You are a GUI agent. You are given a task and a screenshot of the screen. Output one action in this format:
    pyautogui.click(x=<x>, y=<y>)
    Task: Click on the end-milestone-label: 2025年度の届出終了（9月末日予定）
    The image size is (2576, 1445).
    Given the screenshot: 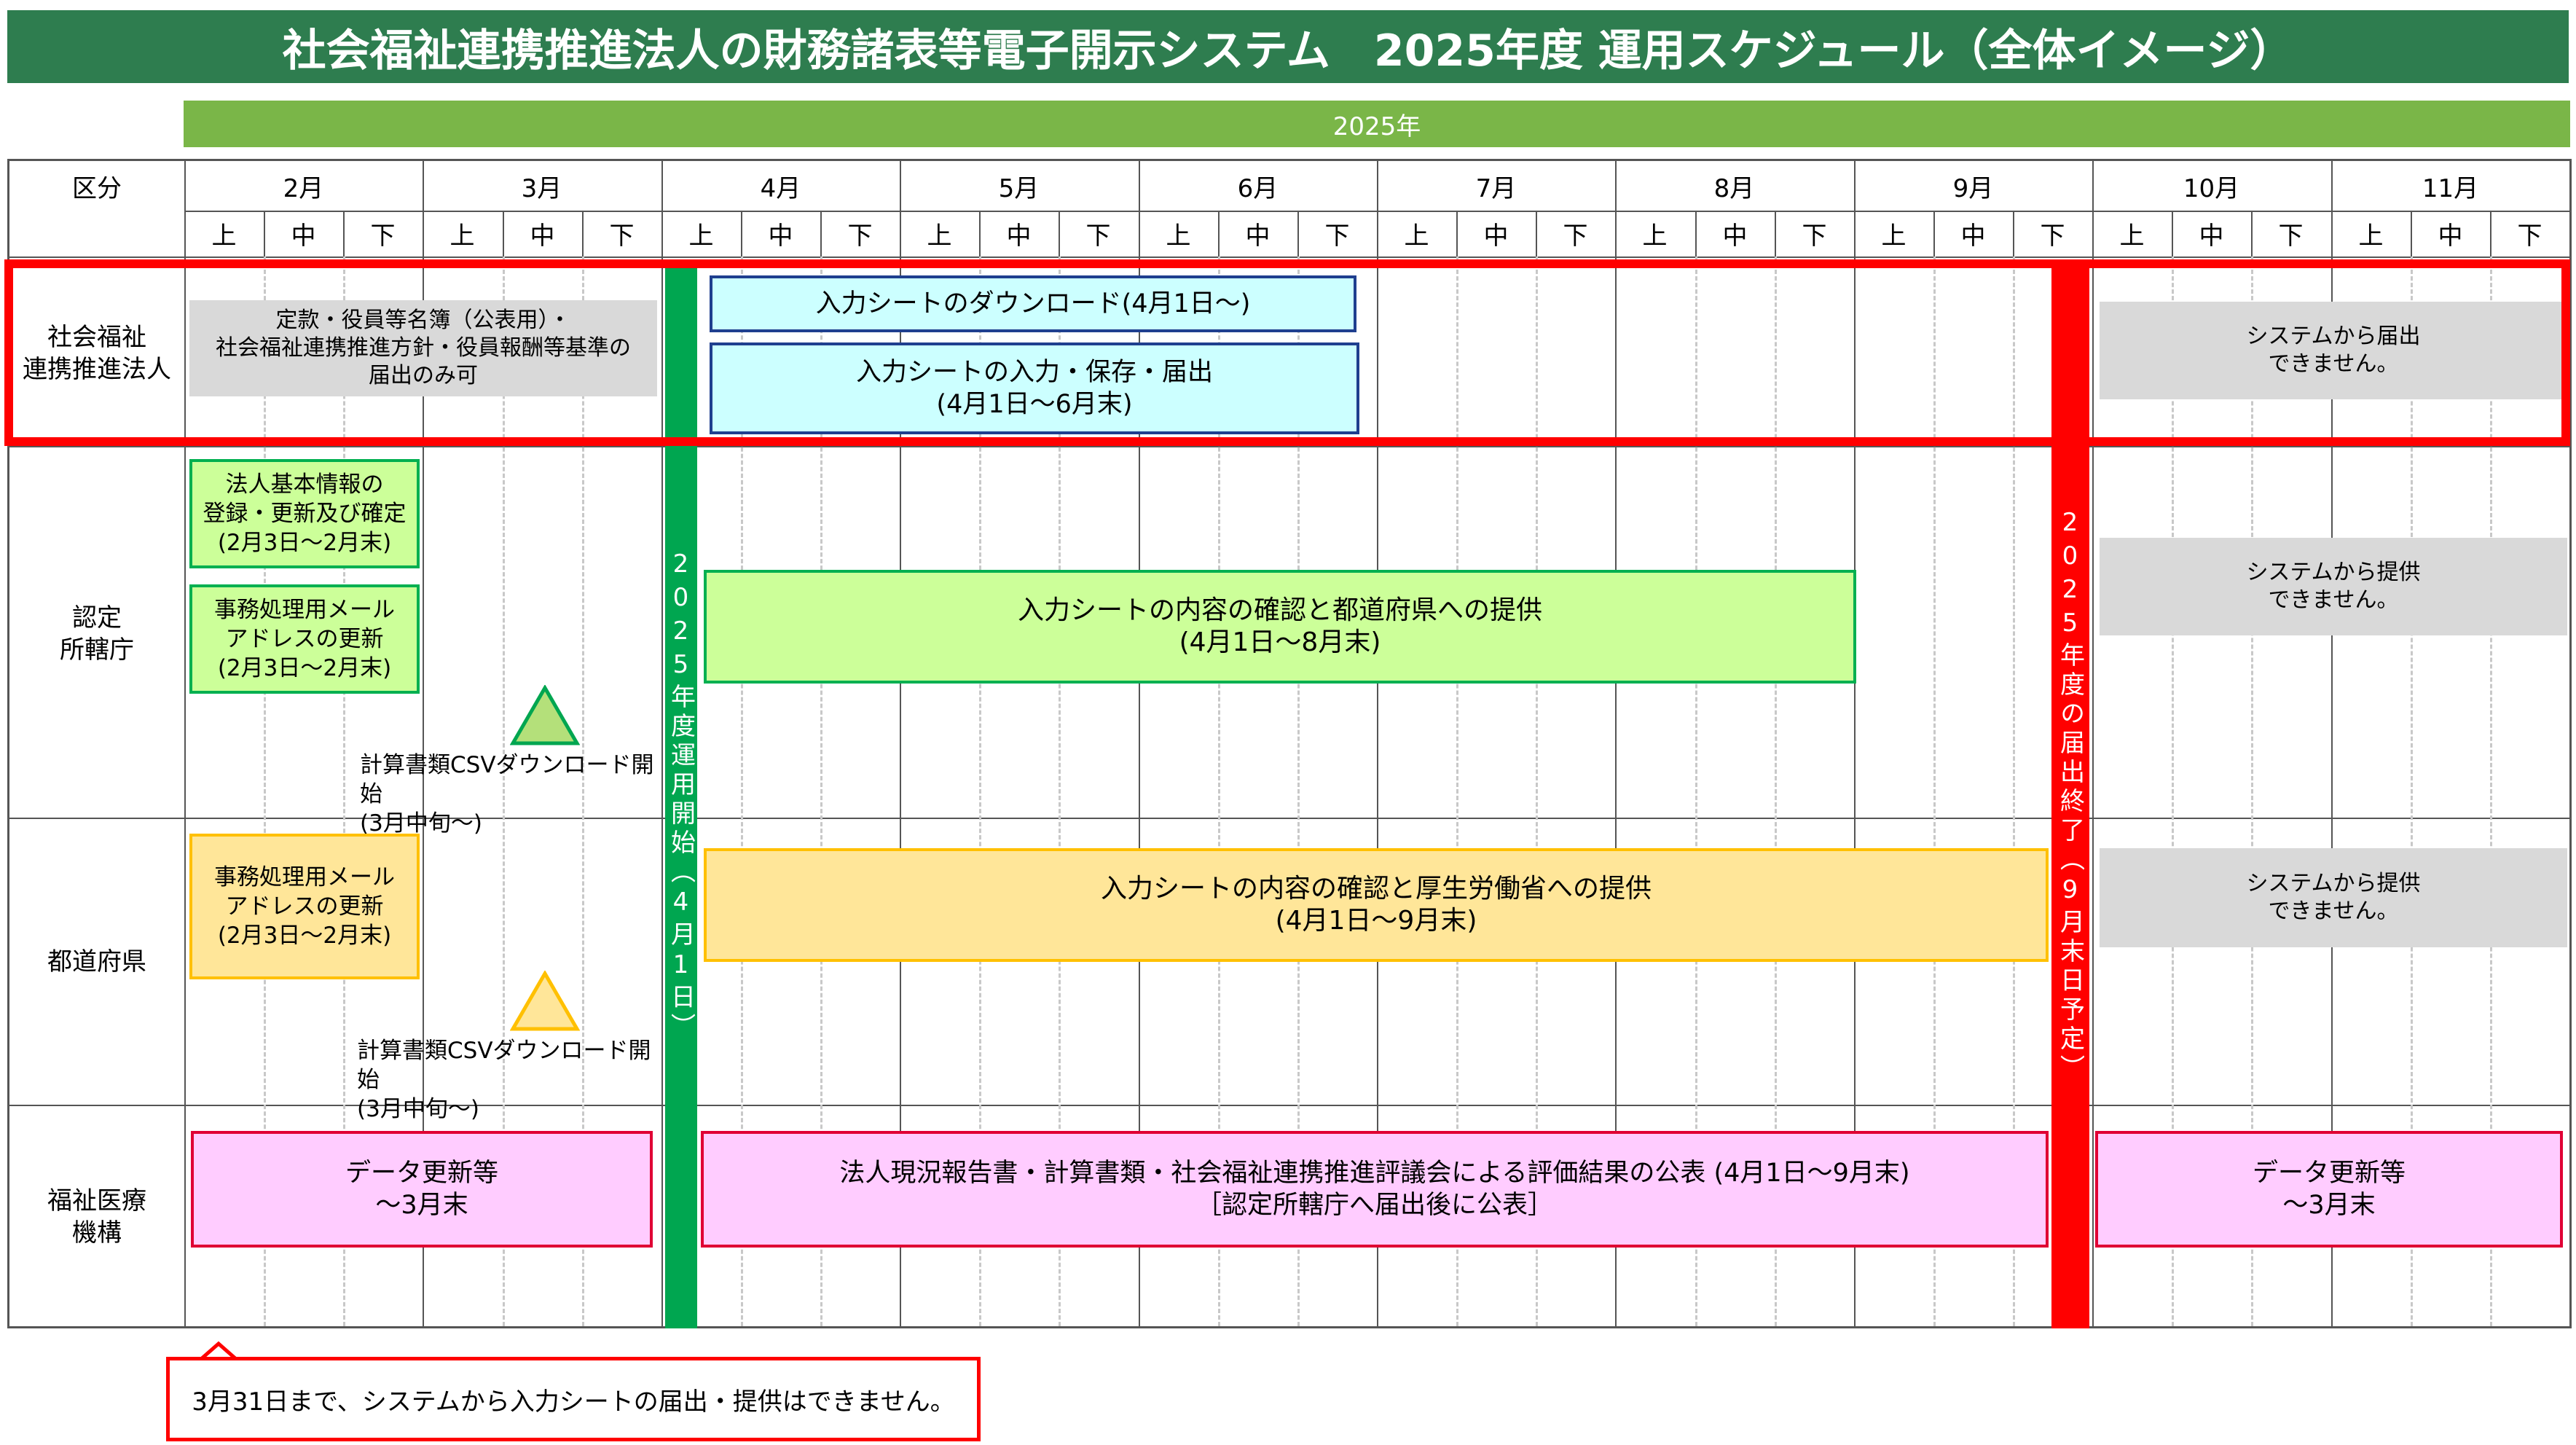 What is the action you would take?
    pyautogui.click(x=2070, y=795)
    